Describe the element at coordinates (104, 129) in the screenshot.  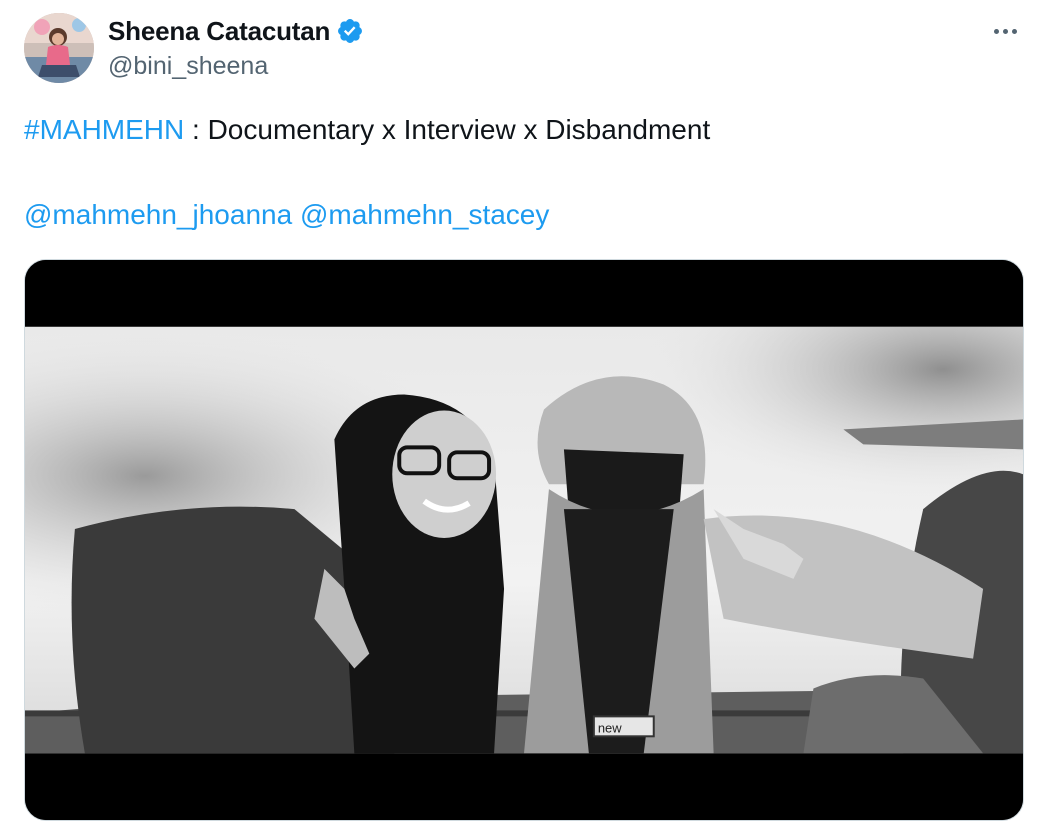
I see `hashtag-link: #MAHMEHN` at that location.